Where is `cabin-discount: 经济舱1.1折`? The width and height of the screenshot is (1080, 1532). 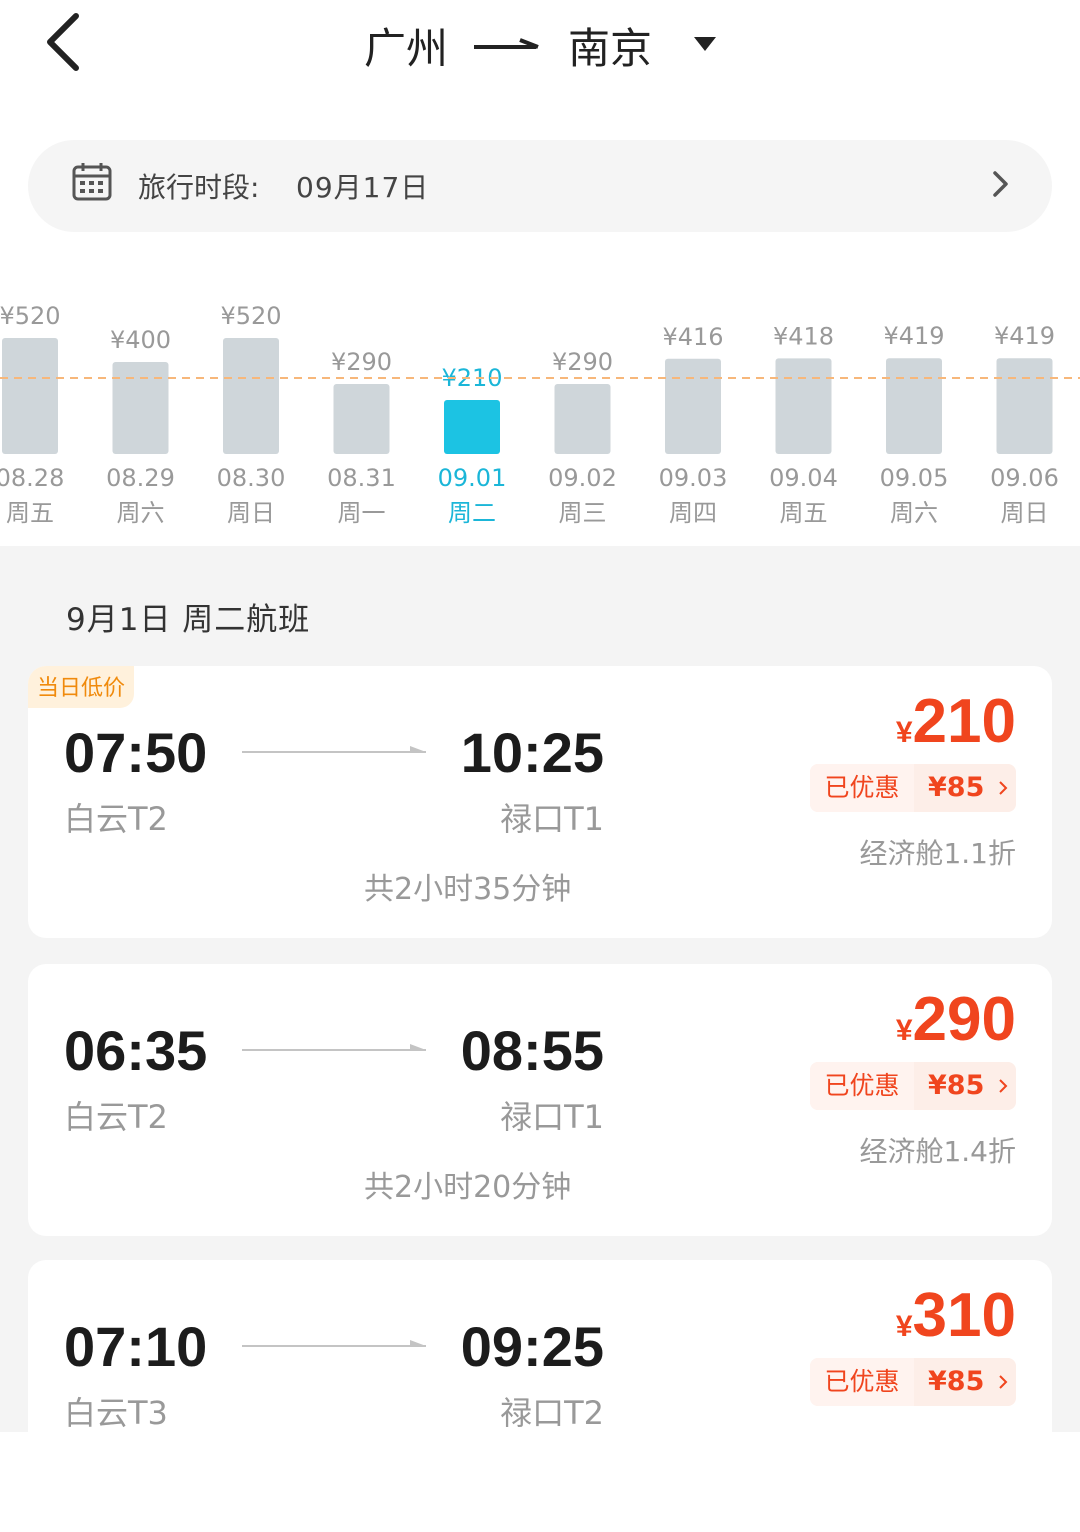 cabin-discount: 经济舱1.1折 is located at coordinates (937, 853).